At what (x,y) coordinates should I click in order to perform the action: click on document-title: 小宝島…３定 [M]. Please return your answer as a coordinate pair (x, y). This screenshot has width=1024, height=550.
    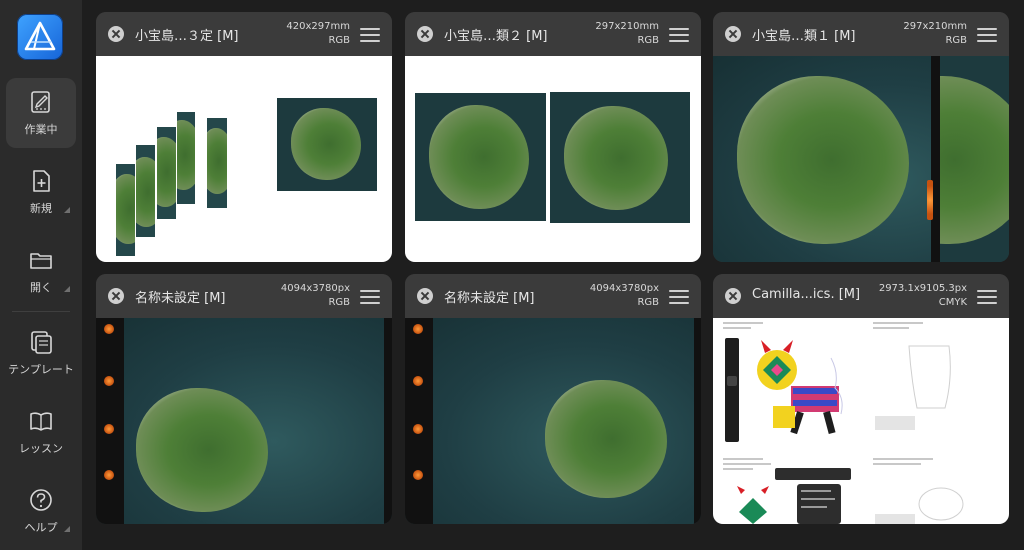
    Looking at the image, I should click on (187, 36).